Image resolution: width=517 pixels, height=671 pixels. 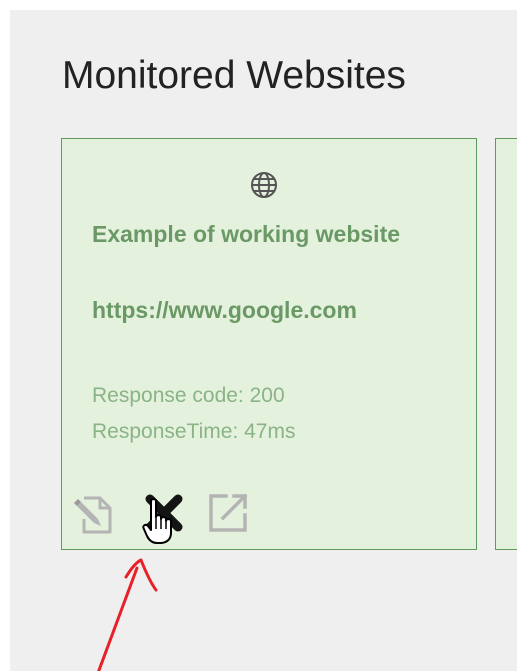 I want to click on edit-icon, so click(x=93, y=515).